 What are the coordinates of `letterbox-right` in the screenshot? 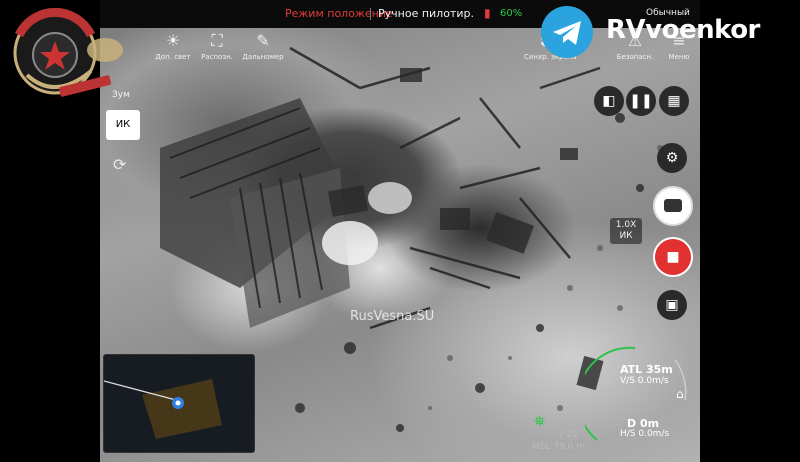 It's located at (750, 231).